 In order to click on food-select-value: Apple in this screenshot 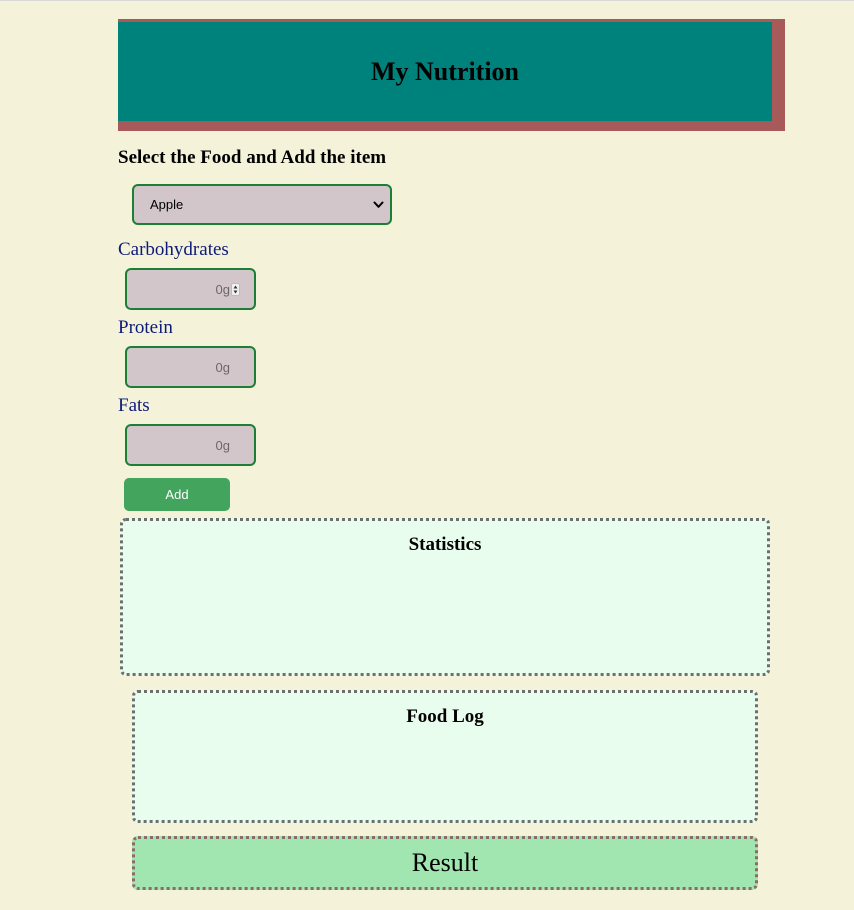, I will do `click(167, 204)`.